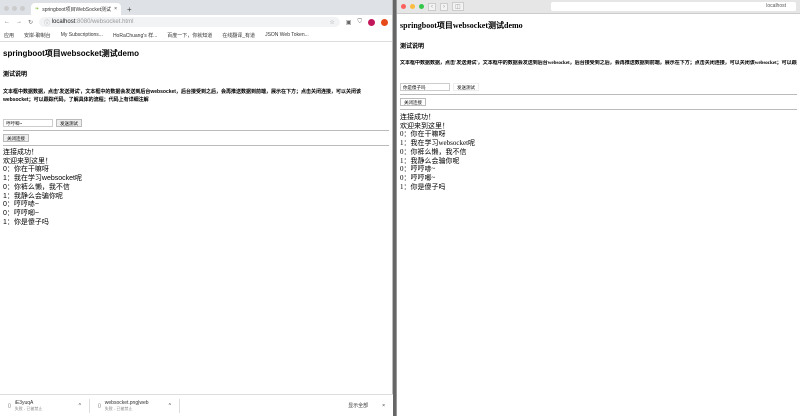  Describe the element at coordinates (28, 123) in the screenshot. I see `message-input: 哼哼唧~` at that location.